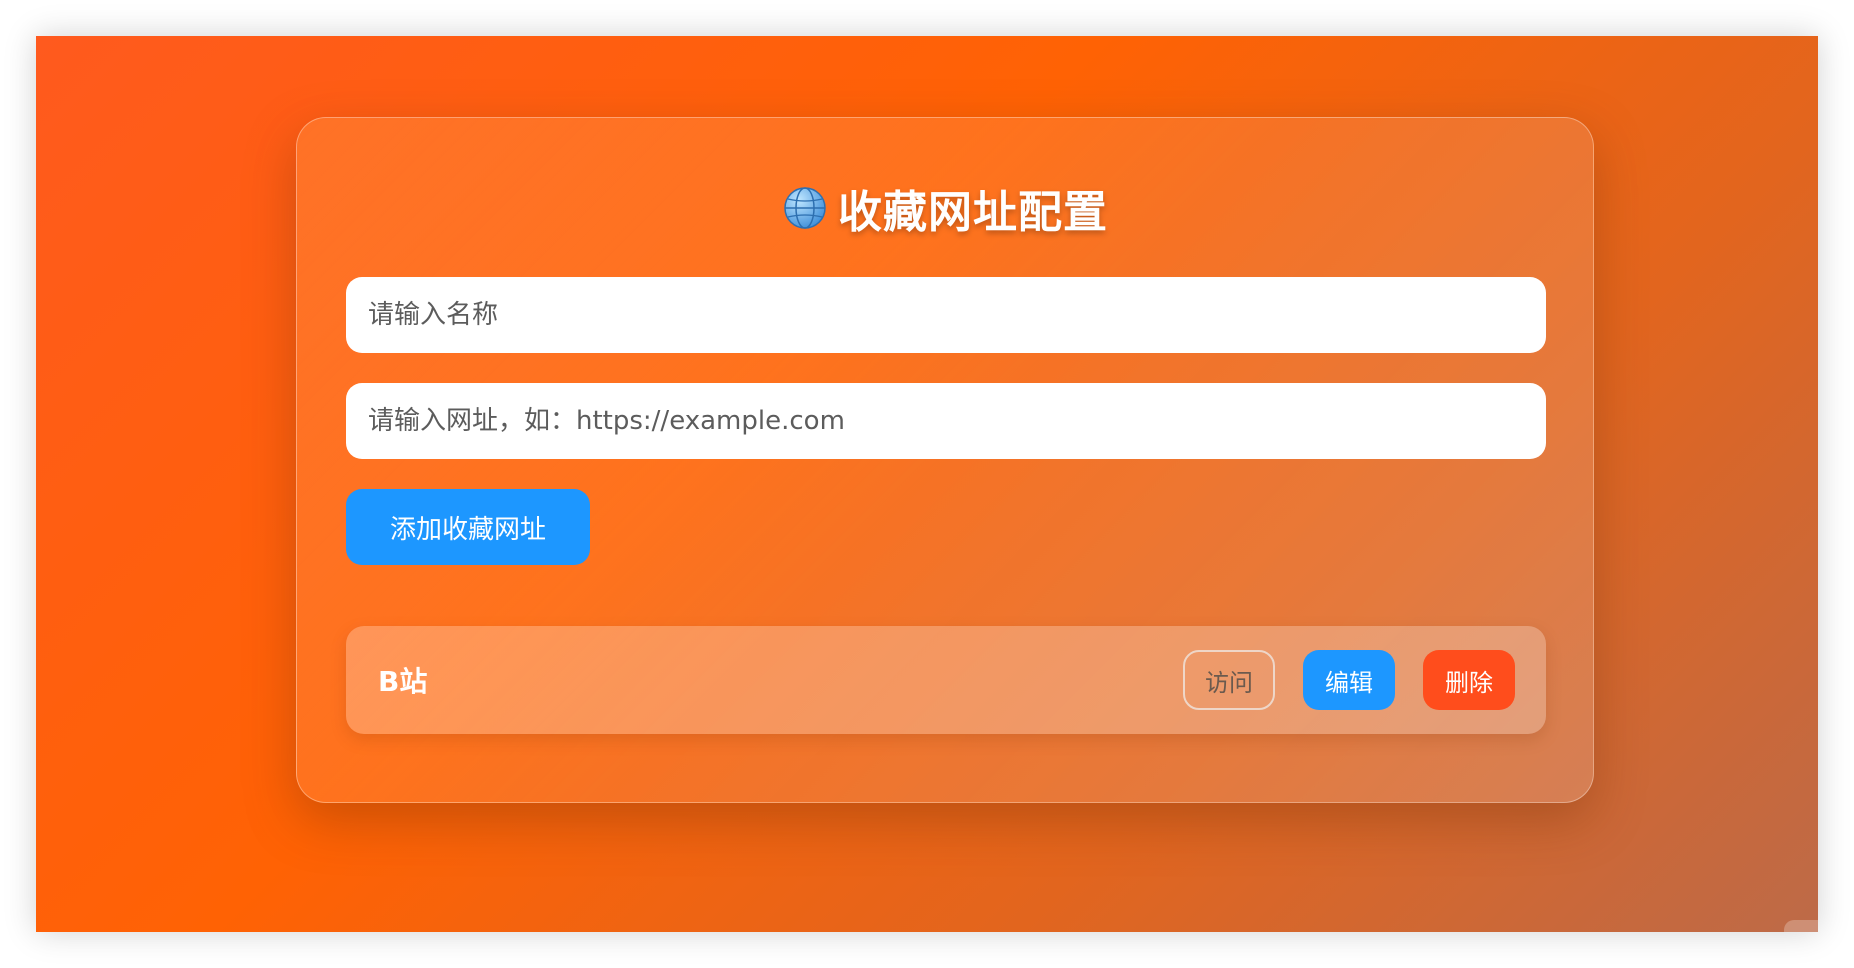 This screenshot has height=968, width=1854. I want to click on add-bookmark-button: 添加收藏网址, so click(468, 527).